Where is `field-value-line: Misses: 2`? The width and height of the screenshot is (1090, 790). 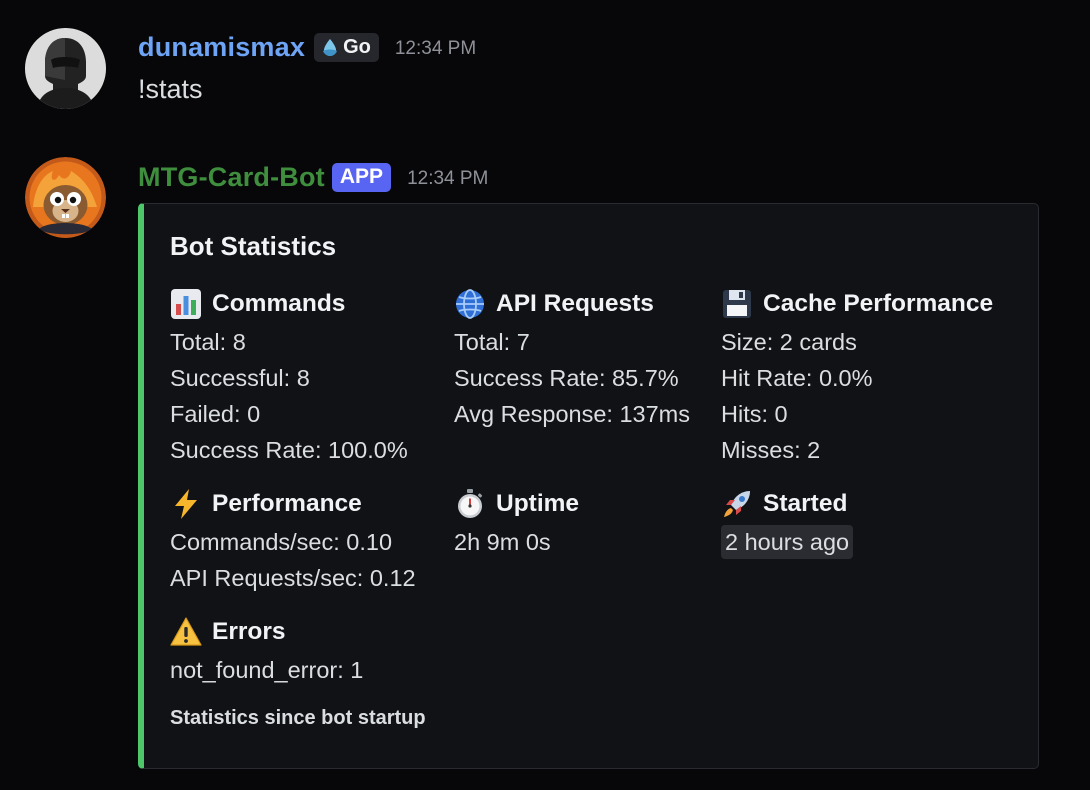
field-value-line: Misses: 2 is located at coordinates (771, 450).